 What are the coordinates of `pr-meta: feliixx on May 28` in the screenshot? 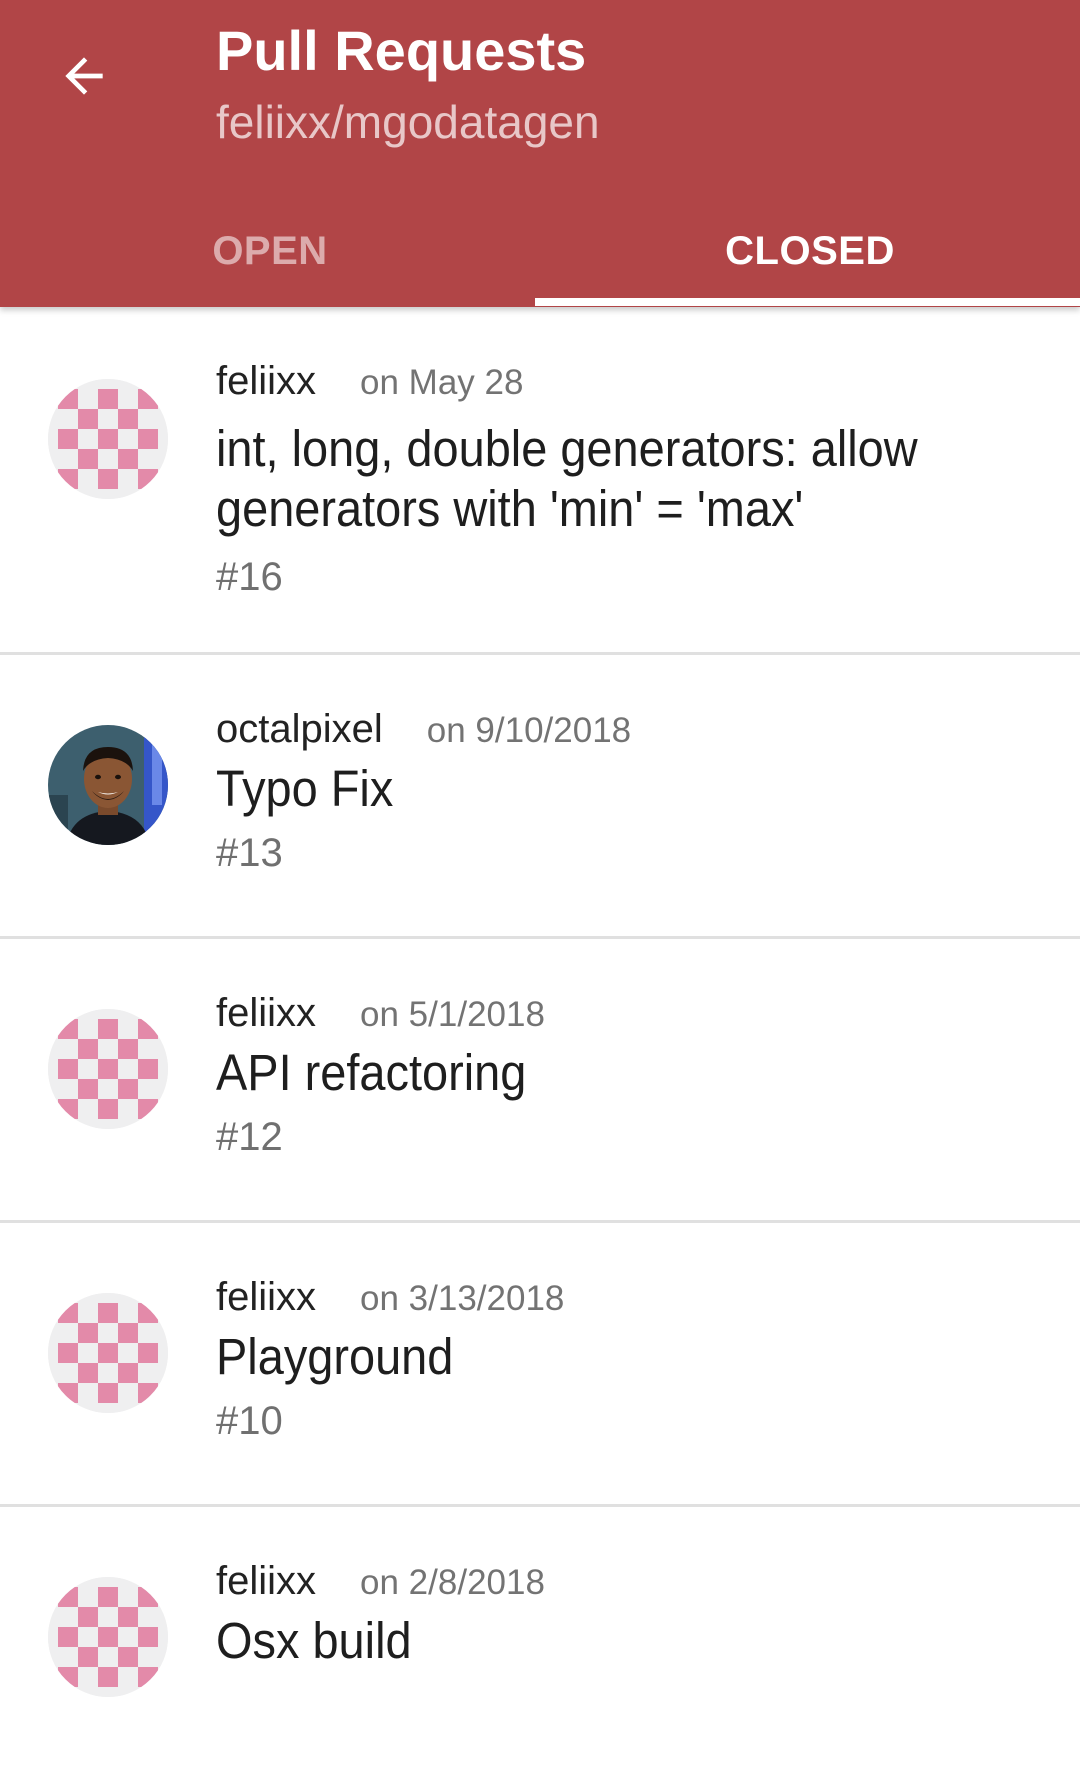 It's located at (369, 385).